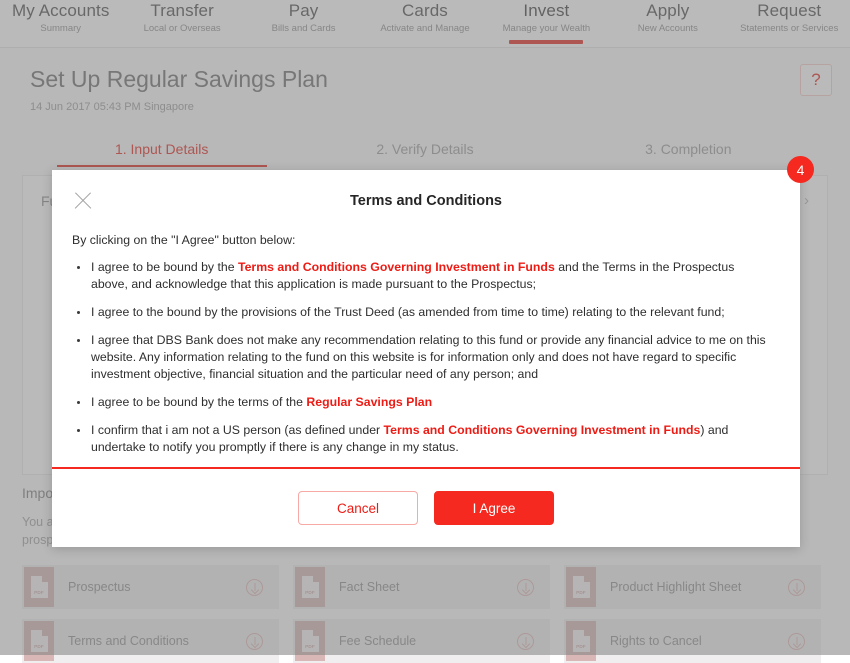 This screenshot has width=850, height=663. What do you see at coordinates (494, 508) in the screenshot?
I see `i-agree-button: I Agree` at bounding box center [494, 508].